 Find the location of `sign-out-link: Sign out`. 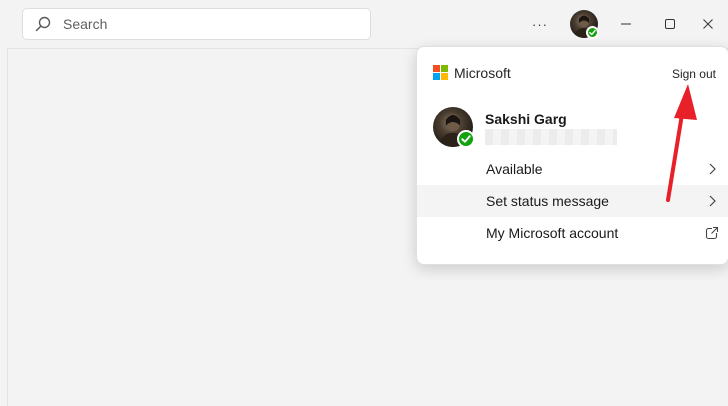

sign-out-link: Sign out is located at coordinates (694, 74).